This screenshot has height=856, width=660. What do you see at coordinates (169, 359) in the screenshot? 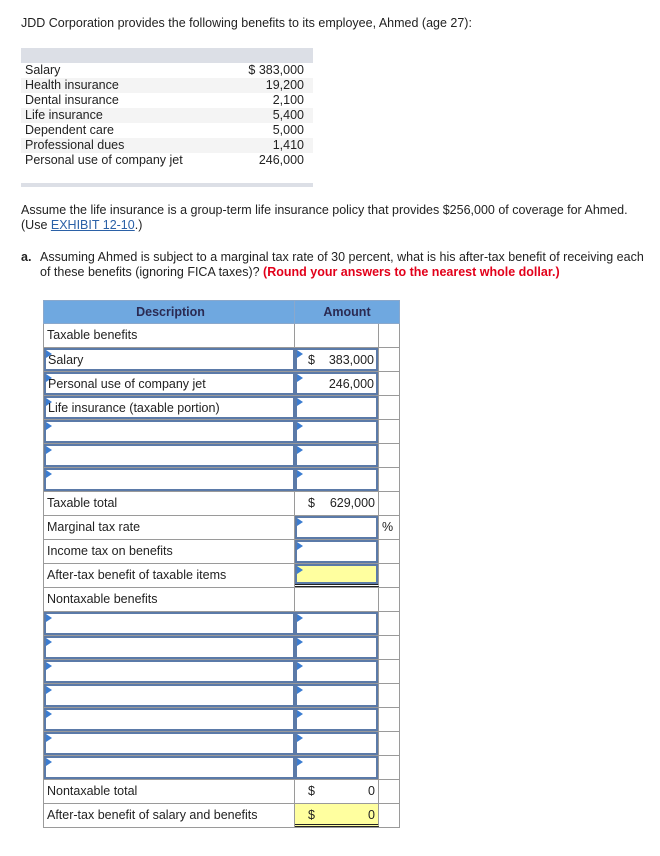
I see `taxable-description-select: Salary` at bounding box center [169, 359].